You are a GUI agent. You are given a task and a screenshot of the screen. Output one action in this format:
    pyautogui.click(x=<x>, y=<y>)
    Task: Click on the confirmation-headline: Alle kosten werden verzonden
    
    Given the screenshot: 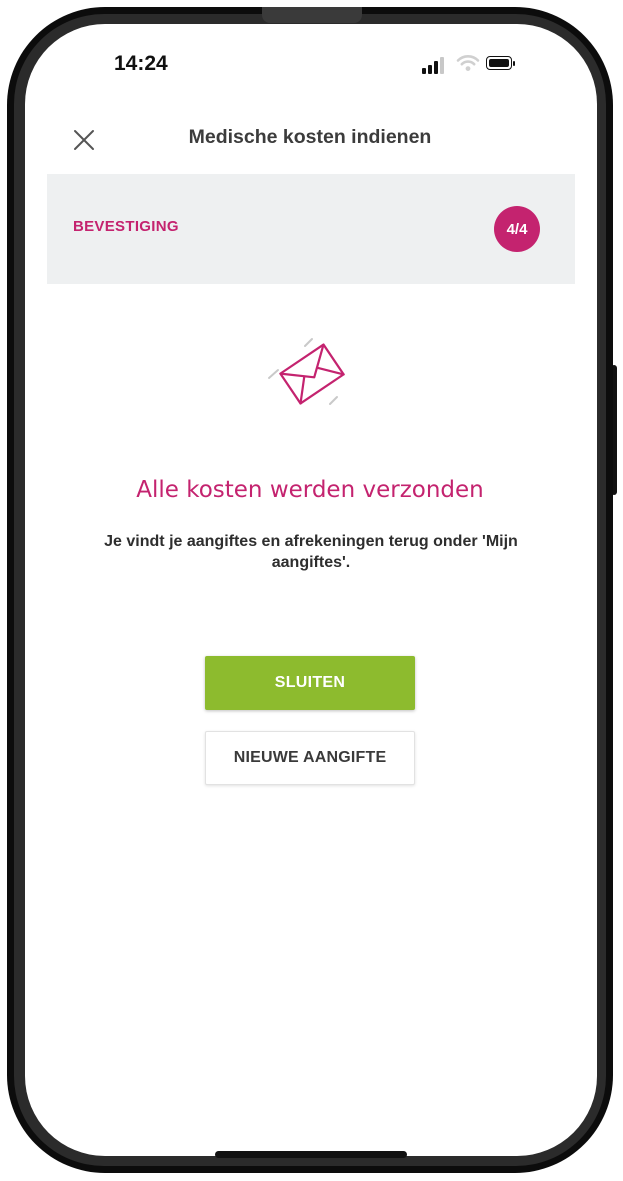 What is the action you would take?
    pyautogui.click(x=310, y=490)
    